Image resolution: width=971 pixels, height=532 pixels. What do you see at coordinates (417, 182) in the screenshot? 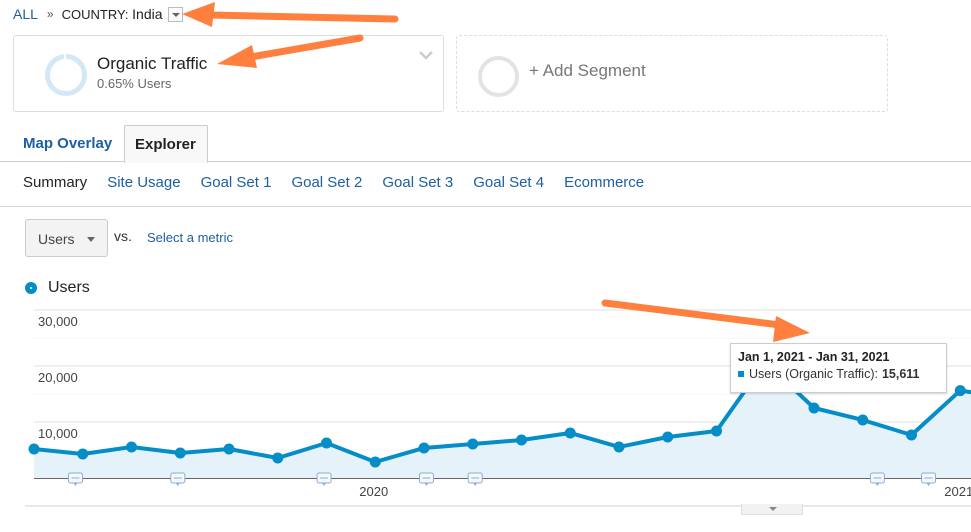
I see `subtab-goal-set-3: Goal Set 3` at bounding box center [417, 182].